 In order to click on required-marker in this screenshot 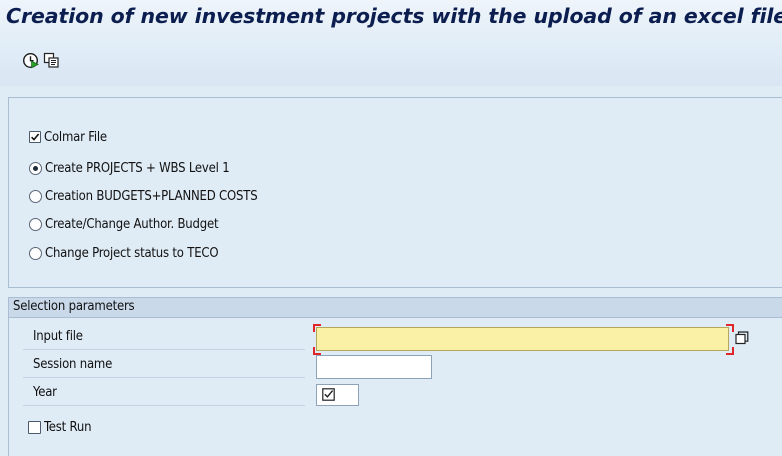, I will do `click(317, 328)`.